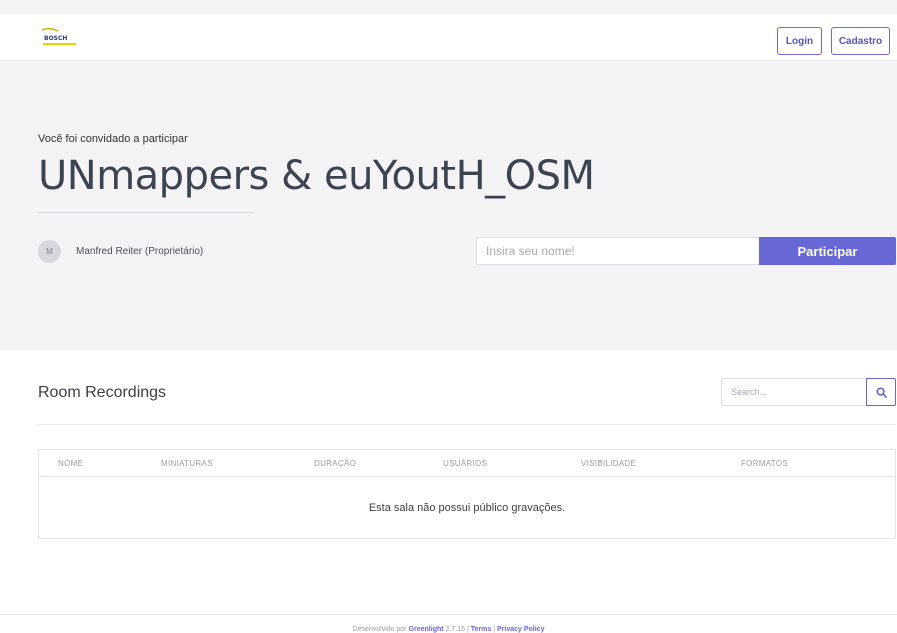 Image resolution: width=897 pixels, height=633 pixels. I want to click on recordings-title: Room Recordings, so click(102, 392).